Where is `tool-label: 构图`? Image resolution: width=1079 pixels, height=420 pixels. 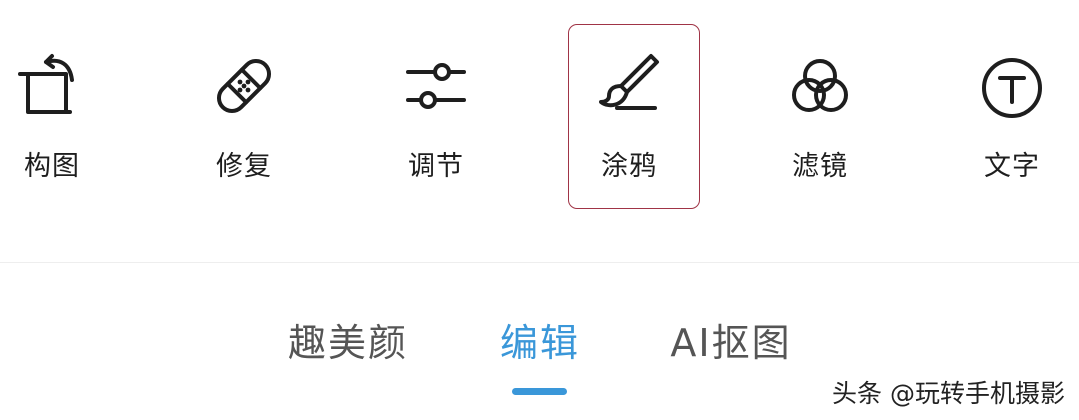
tool-label: 构图 is located at coordinates (52, 166).